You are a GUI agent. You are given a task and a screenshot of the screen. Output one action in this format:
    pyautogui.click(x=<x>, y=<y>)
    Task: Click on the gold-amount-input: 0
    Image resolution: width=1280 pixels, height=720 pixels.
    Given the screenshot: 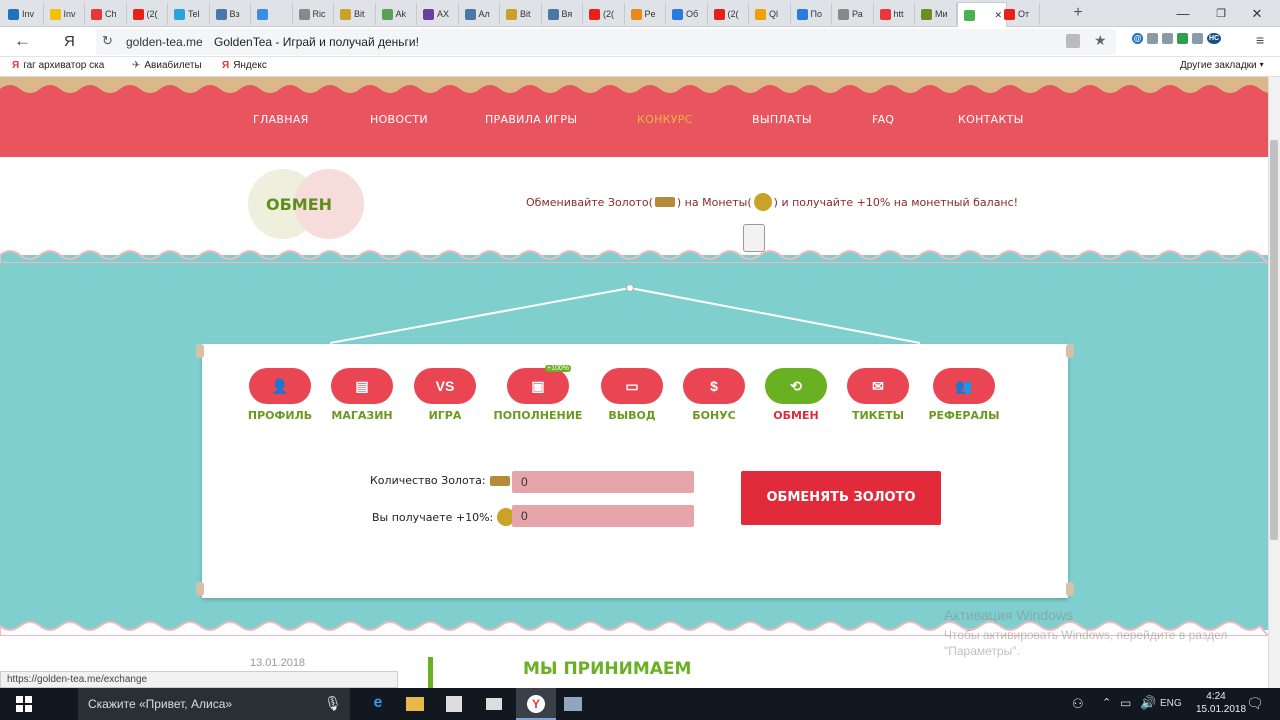 What is the action you would take?
    pyautogui.click(x=603, y=482)
    